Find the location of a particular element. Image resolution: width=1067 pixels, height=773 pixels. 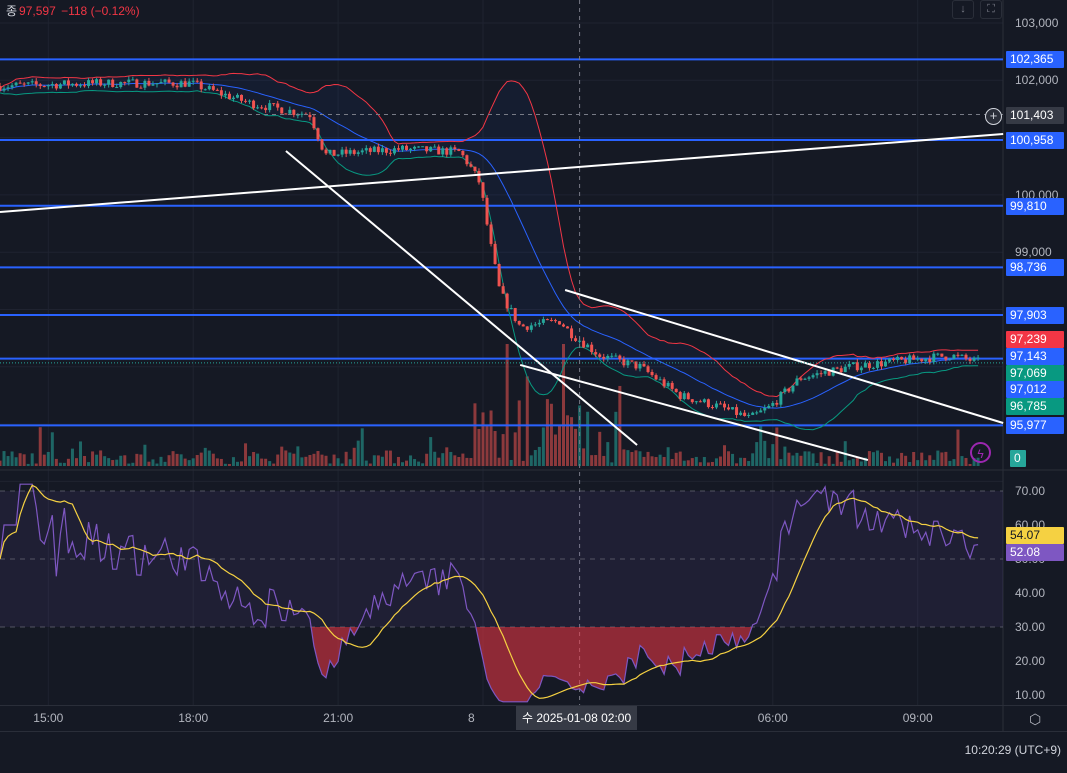

price-level-label: 97,069 is located at coordinates (1035, 373).